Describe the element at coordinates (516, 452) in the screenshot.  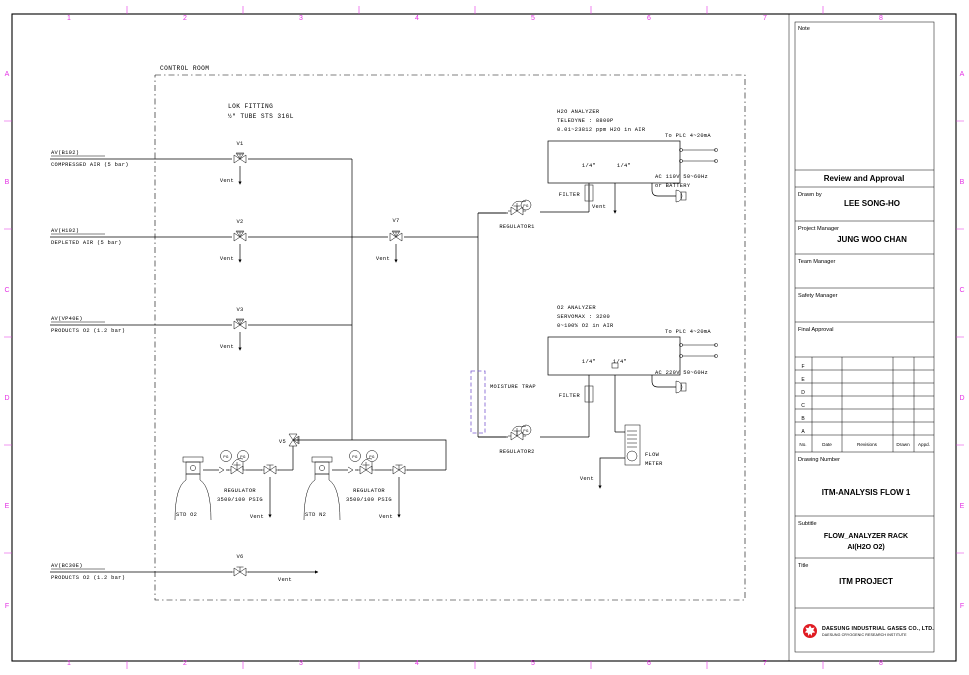
I see `regulator2-label: REGULATOR2` at that location.